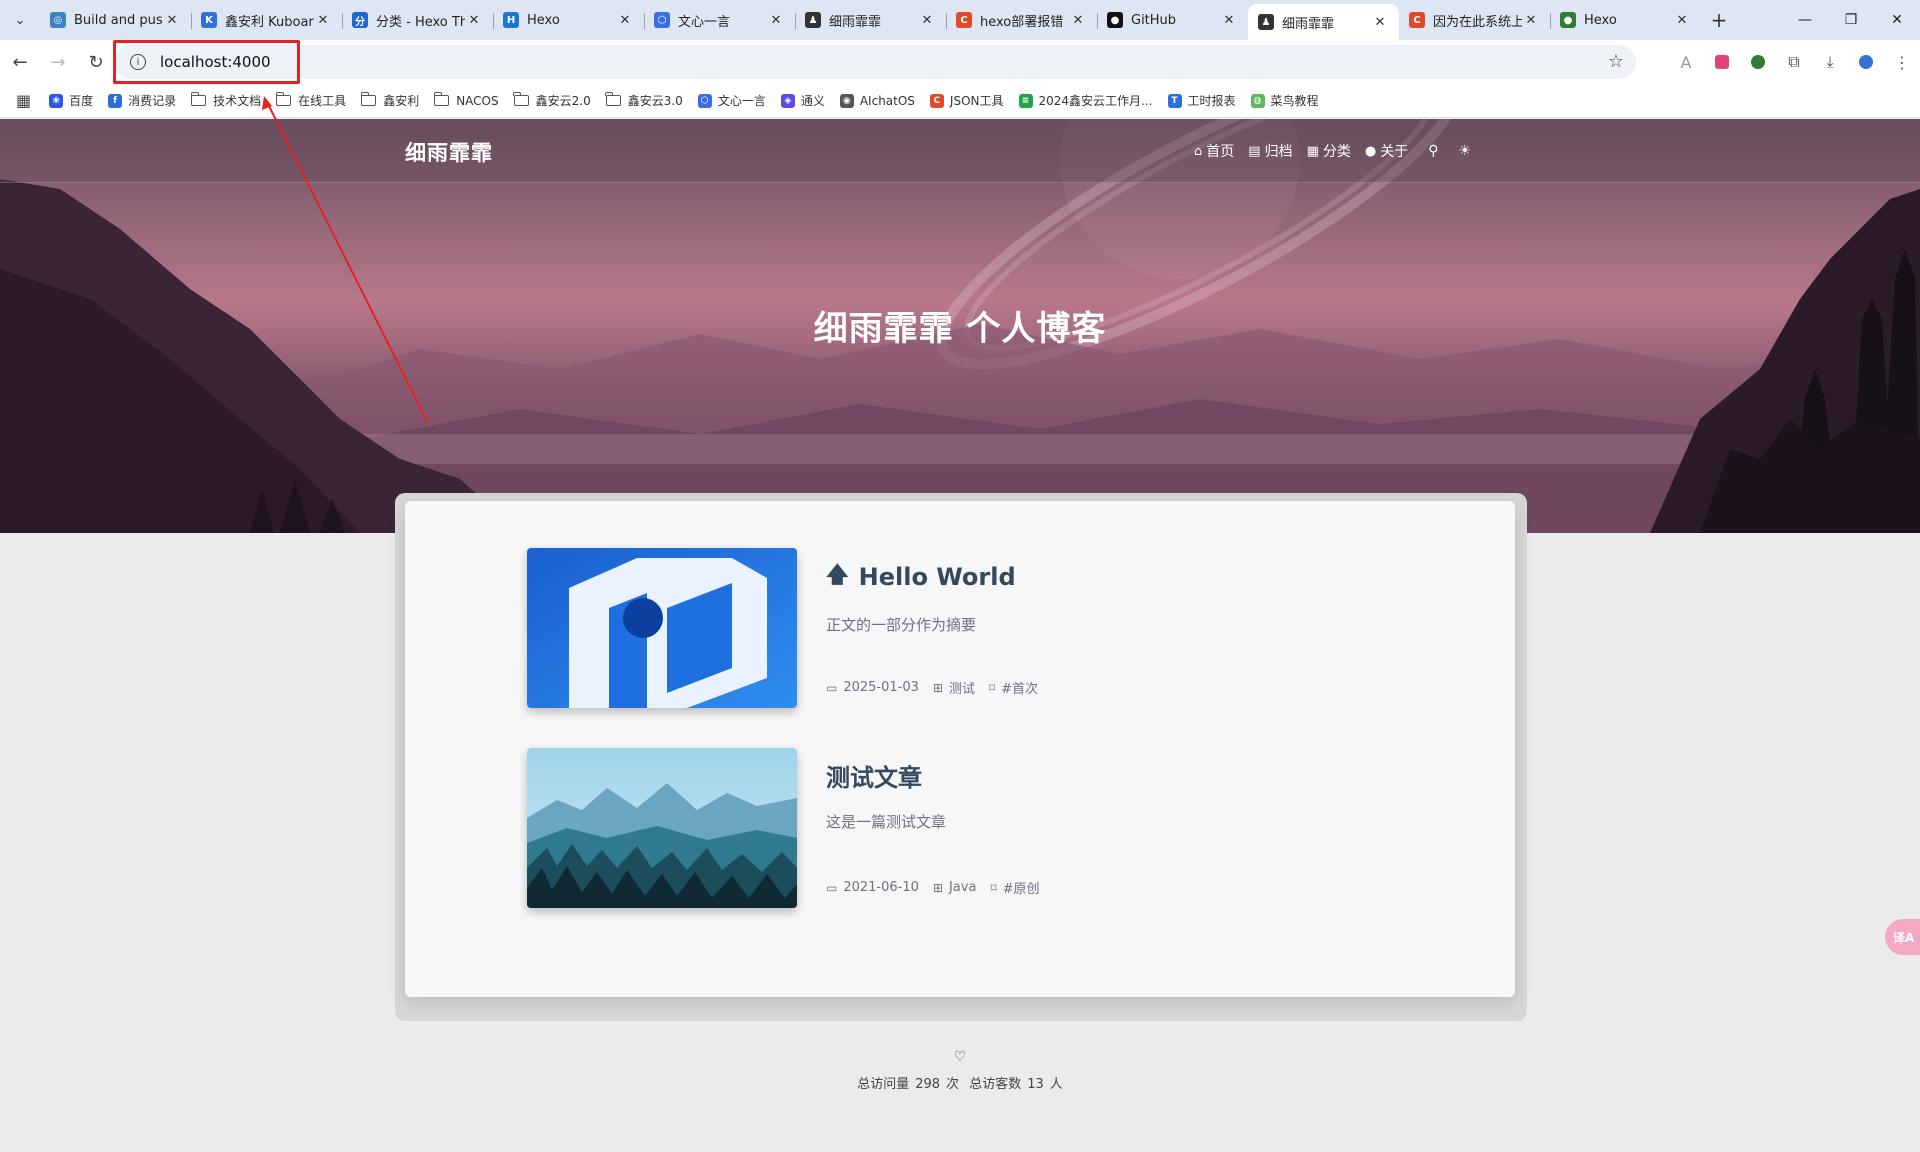 The height and width of the screenshot is (1152, 1920). I want to click on post-category: ⊞ 测试, so click(954, 688).